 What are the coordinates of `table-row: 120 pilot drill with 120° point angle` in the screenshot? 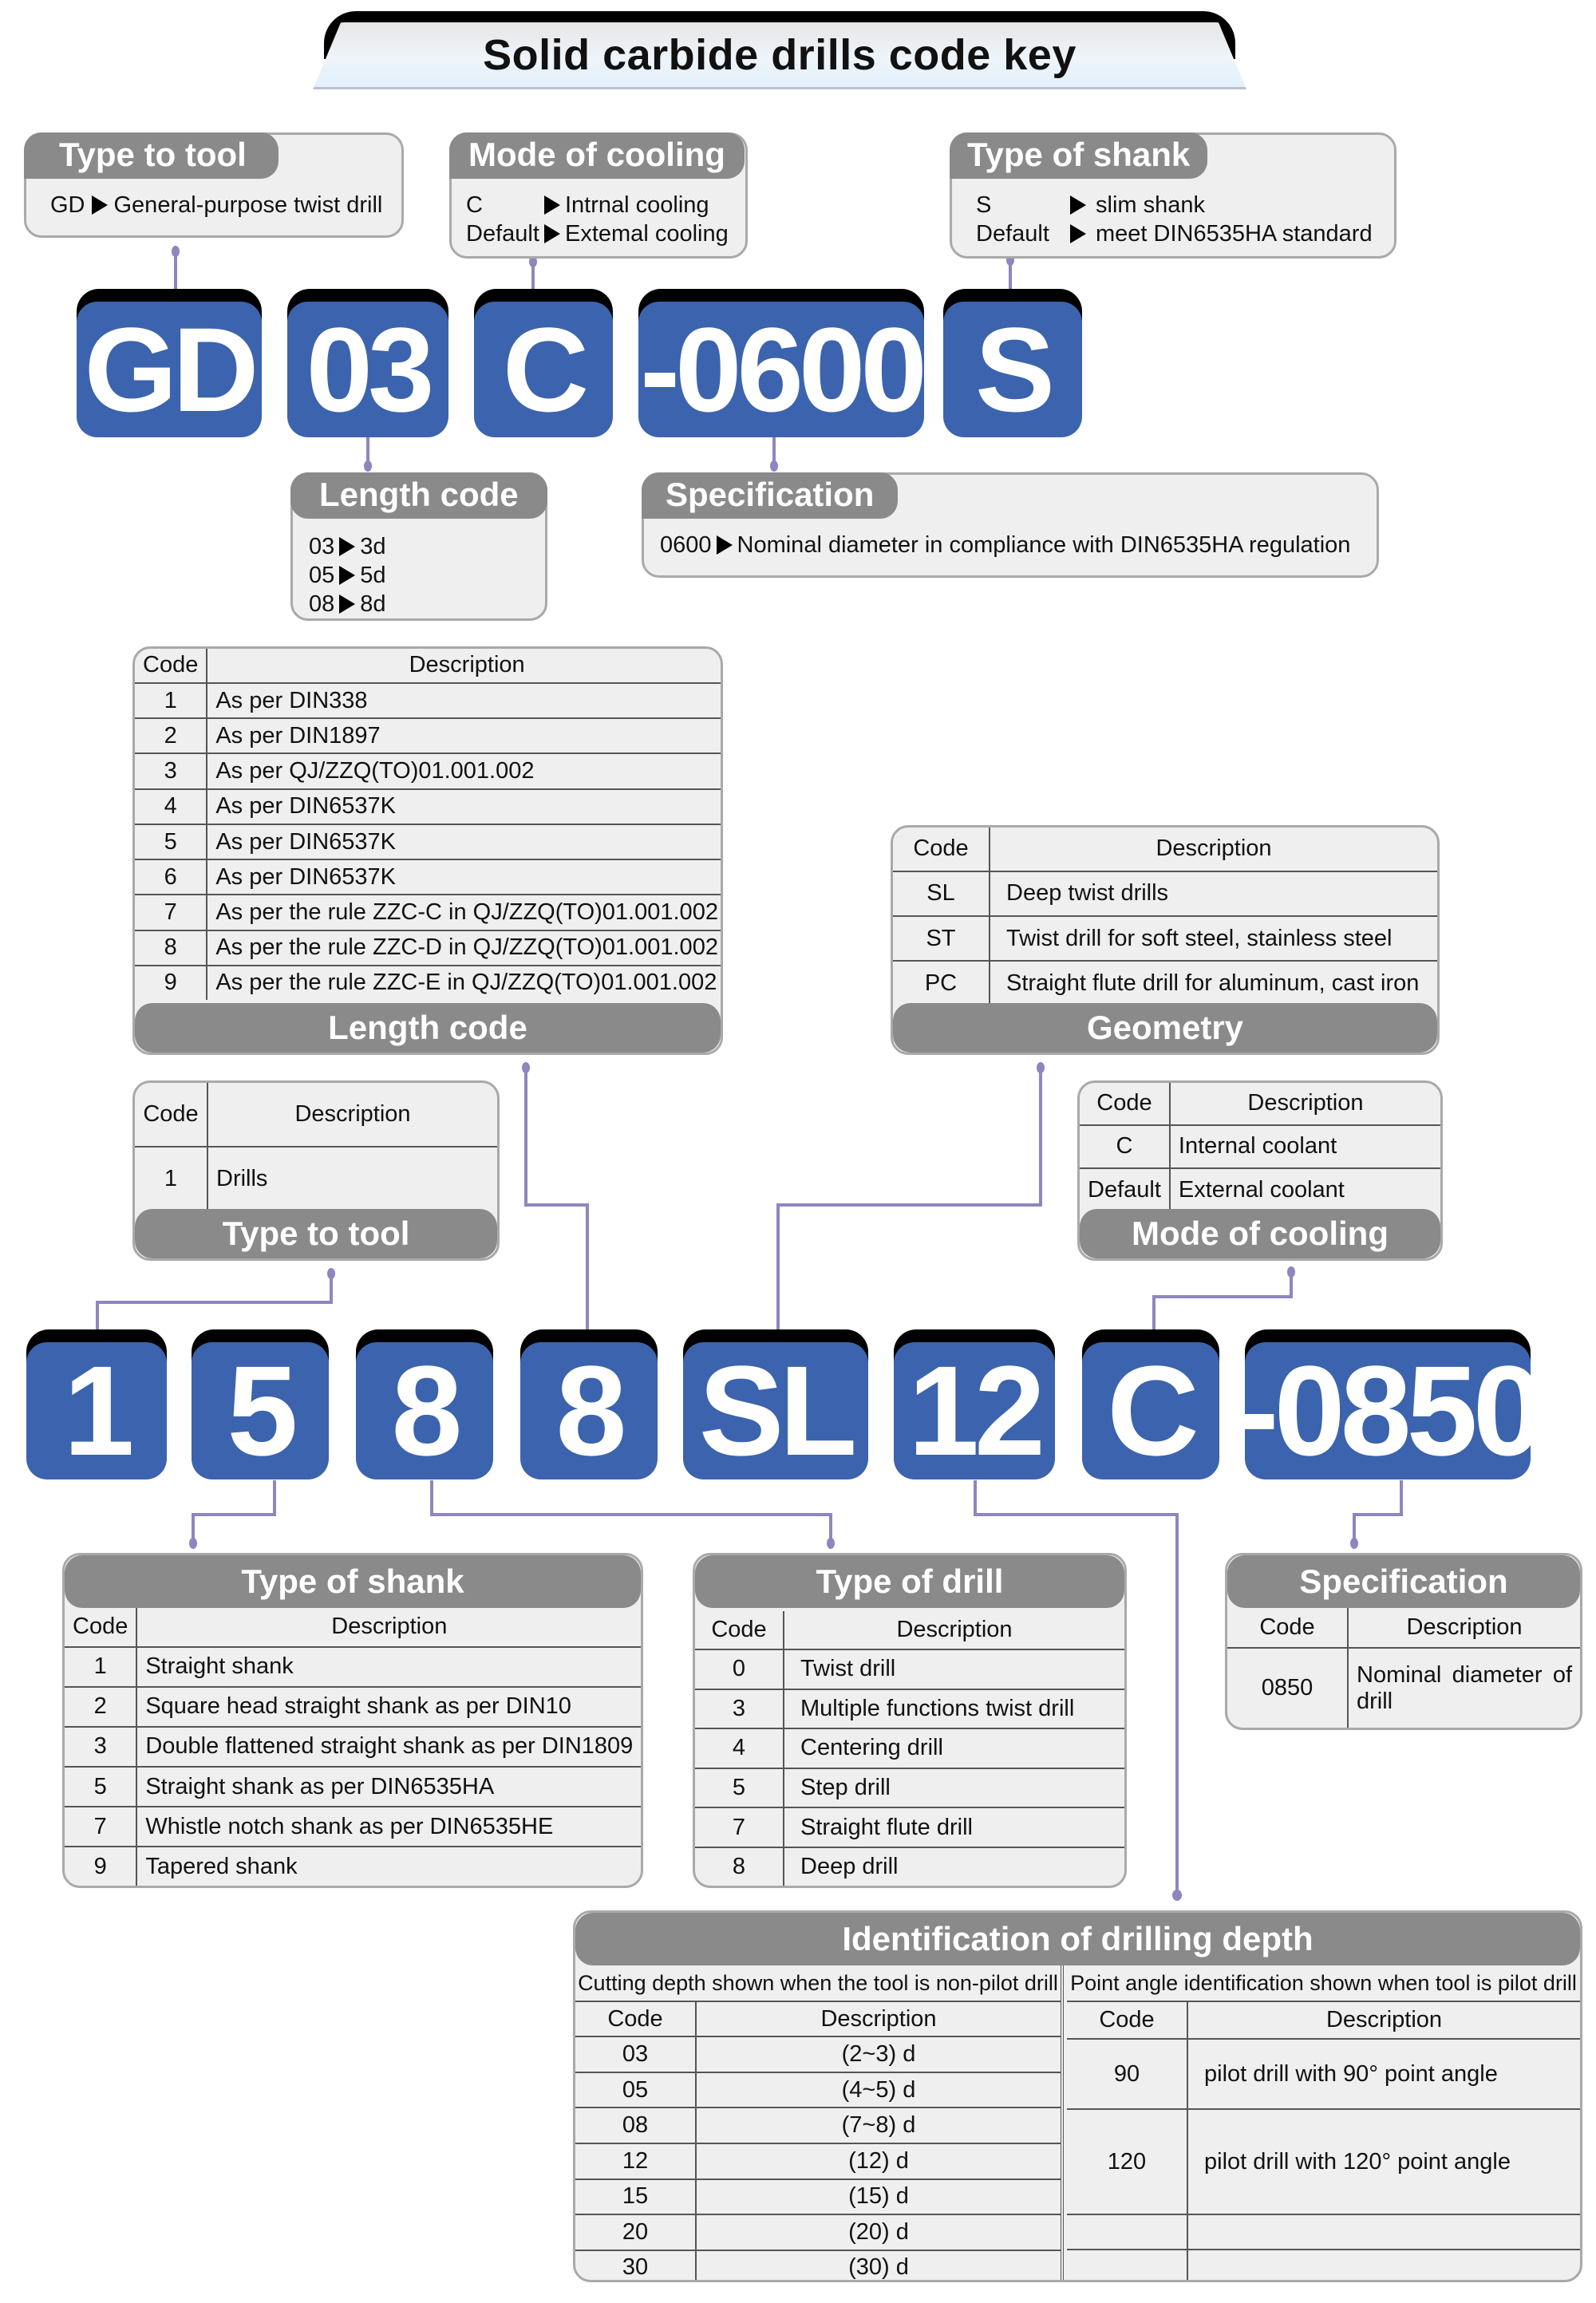 It's located at (1323, 2162).